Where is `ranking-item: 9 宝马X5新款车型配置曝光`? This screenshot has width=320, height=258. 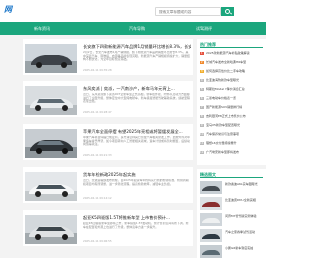 ranking-item: 9 宝马X5新款车型配置曝光 is located at coordinates (232, 125).